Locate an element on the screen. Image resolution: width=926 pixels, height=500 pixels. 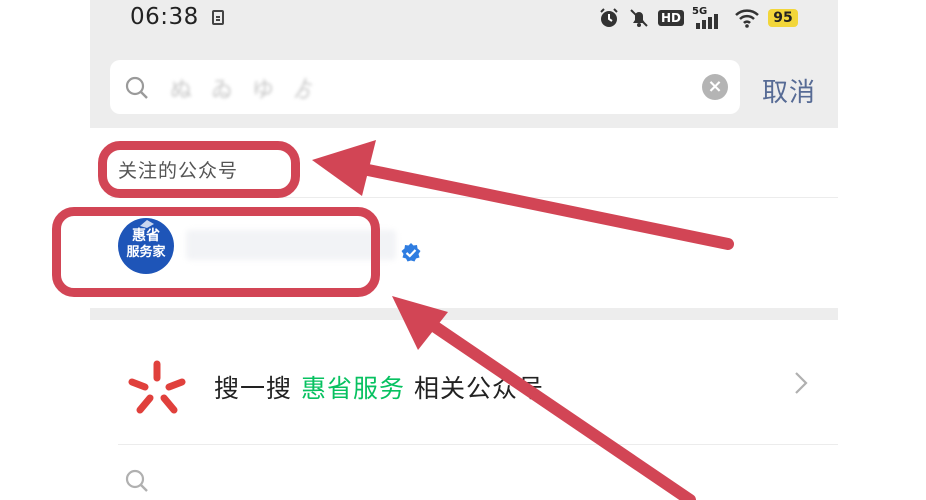
search-query-text: ぬ ゐ ゆ ゟ is located at coordinates (245, 90).